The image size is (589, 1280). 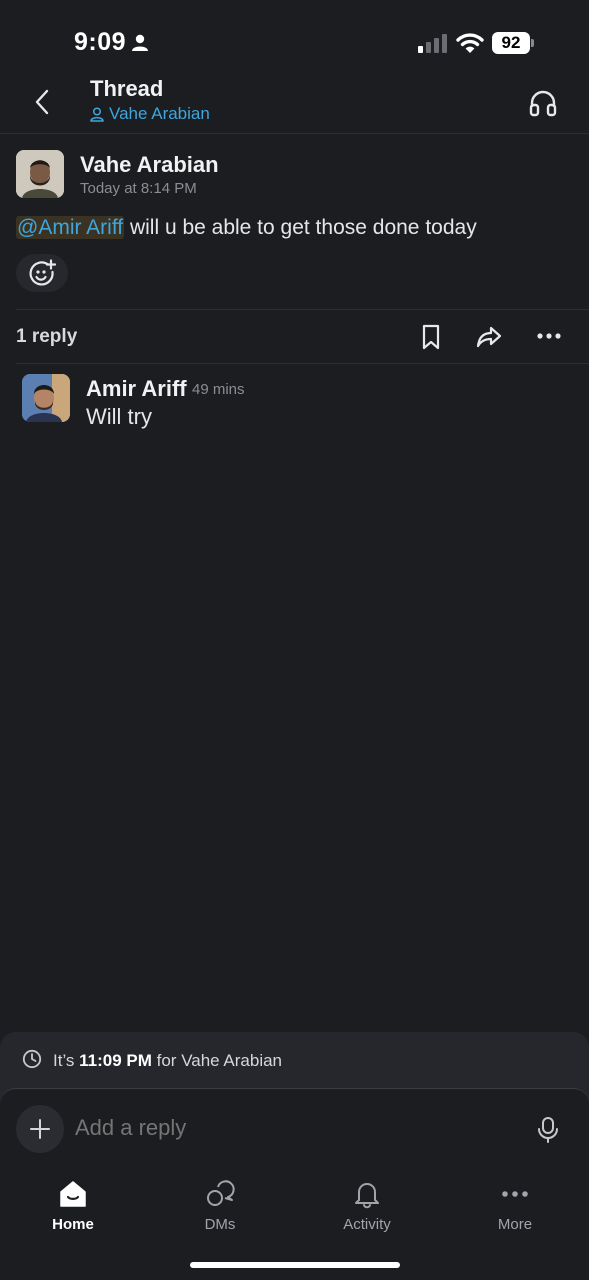 I want to click on channel-link: Vahe Arabian, so click(x=150, y=114).